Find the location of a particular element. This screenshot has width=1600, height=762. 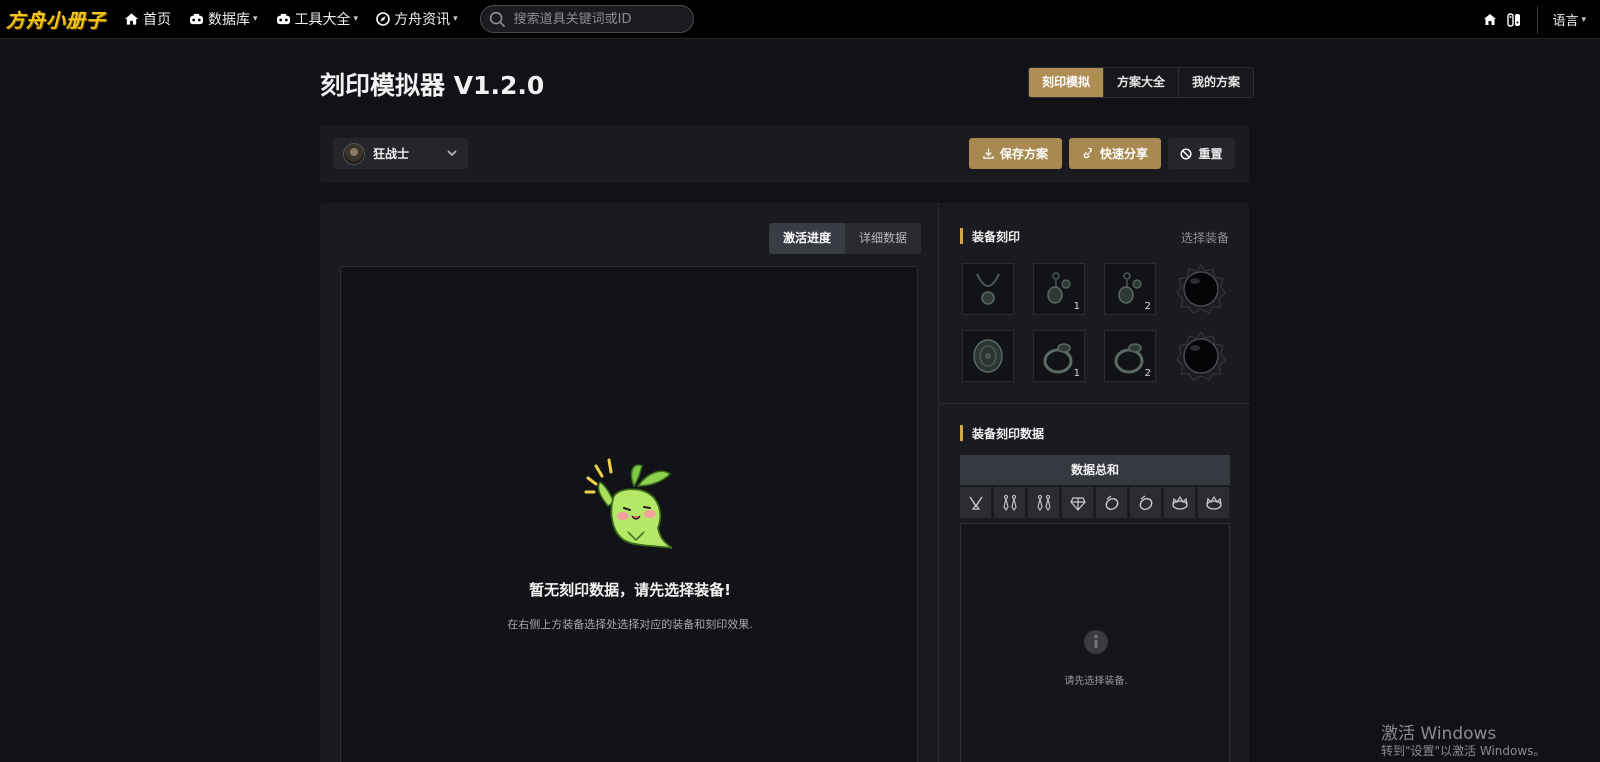

class-select: 狂战士 is located at coordinates (400, 153).